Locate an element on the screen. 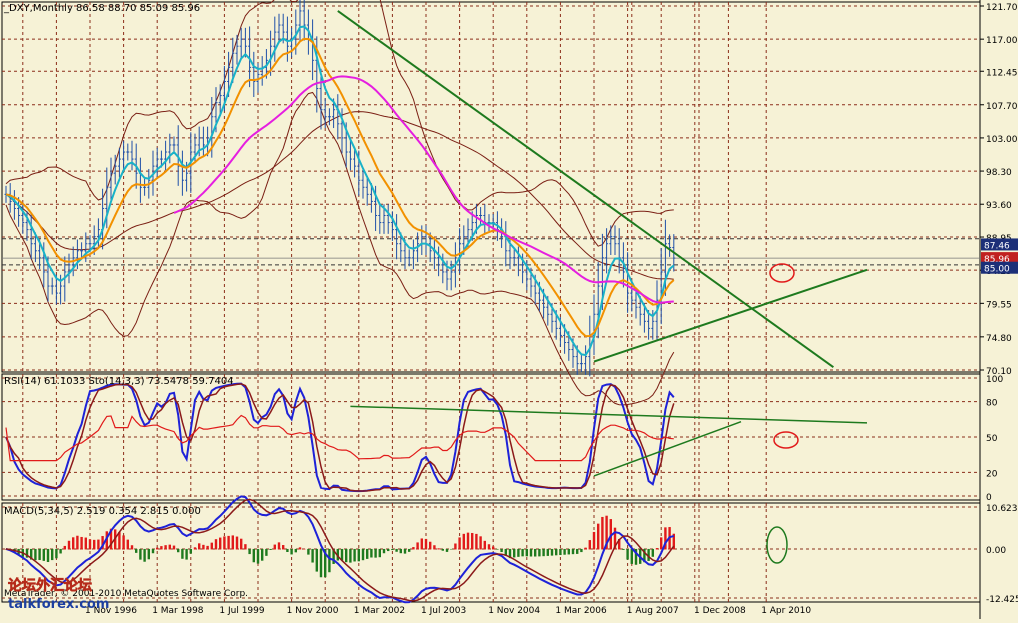 This screenshot has width=1018, height=623. x-tick-label: 1 Apr 2010 is located at coordinates (786, 611).